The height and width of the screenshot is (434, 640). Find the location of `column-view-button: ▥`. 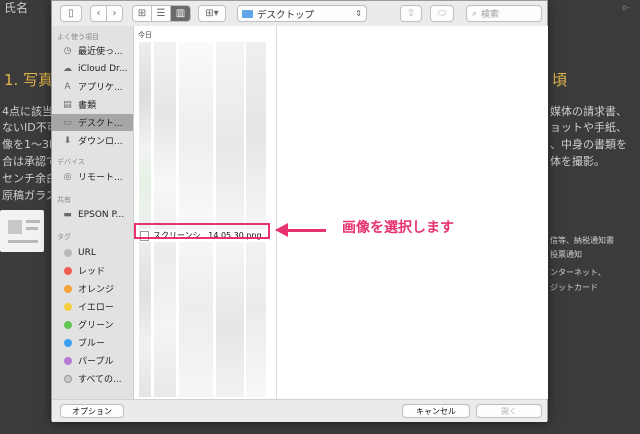

column-view-button: ▥ is located at coordinates (180, 13).